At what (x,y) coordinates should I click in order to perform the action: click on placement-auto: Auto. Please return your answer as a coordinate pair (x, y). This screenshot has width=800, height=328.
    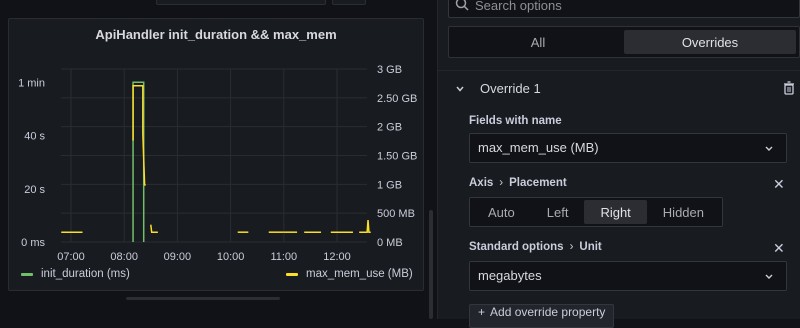
    Looking at the image, I should click on (501, 212).